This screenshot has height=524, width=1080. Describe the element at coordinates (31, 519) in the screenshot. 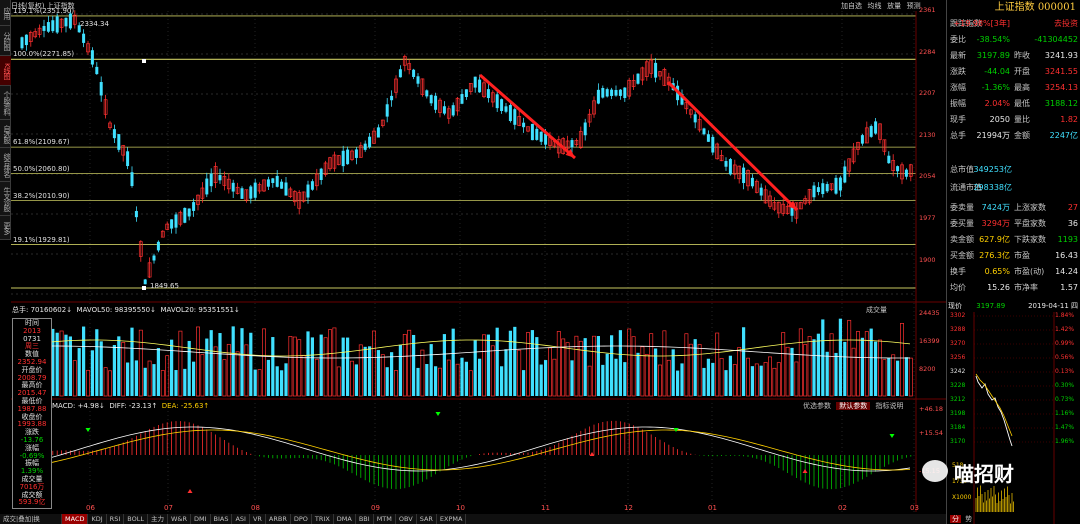

I see `bottom-left-tabs: 成交|叠加|换` at that location.